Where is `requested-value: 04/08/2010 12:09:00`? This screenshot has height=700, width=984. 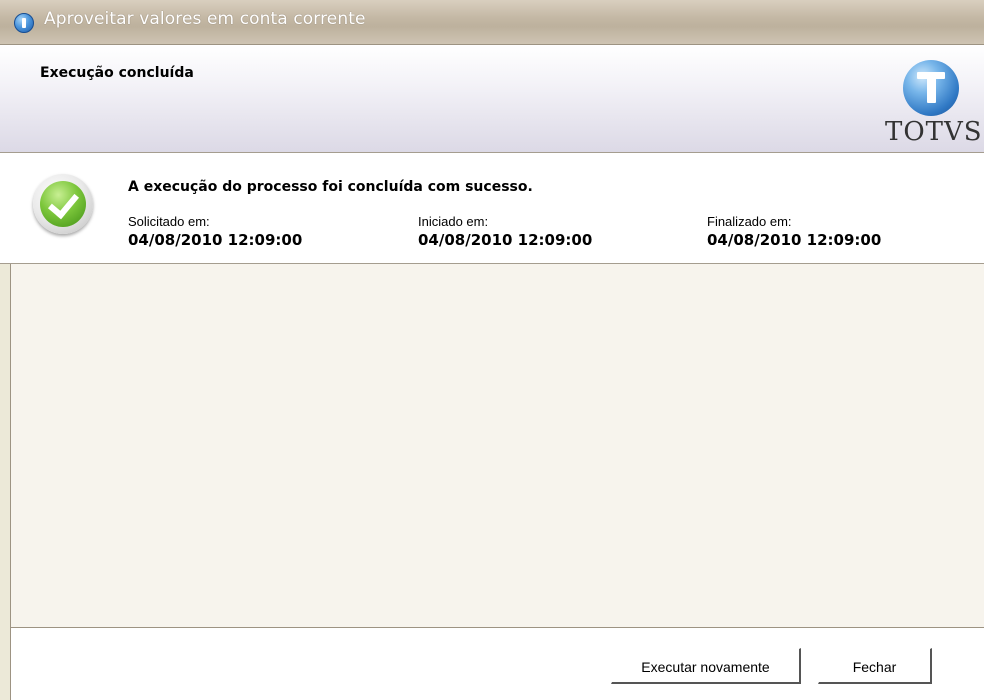 requested-value: 04/08/2010 12:09:00 is located at coordinates (215, 240).